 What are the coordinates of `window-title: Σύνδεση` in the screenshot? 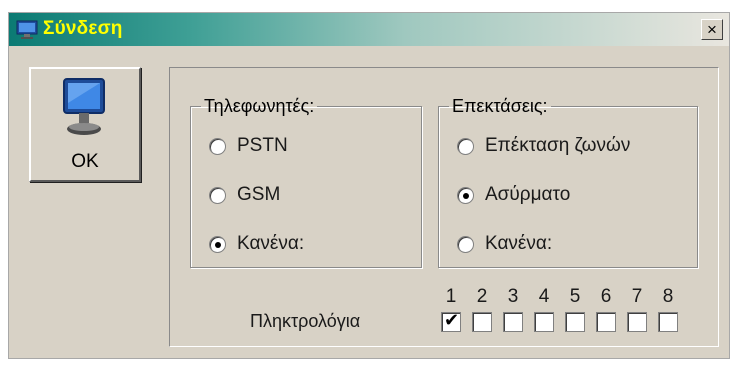 It's located at (83, 28).